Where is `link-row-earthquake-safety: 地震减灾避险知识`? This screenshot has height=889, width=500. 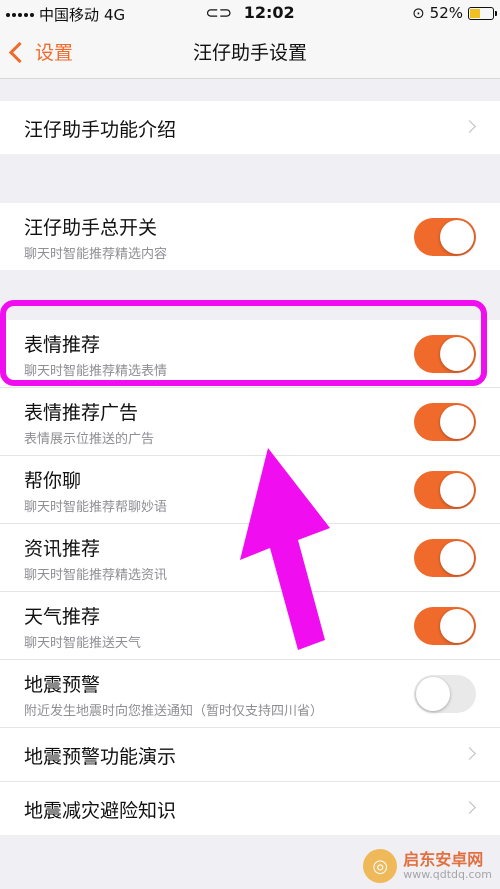
link-row-earthquake-safety: 地震减灾避险知识 is located at coordinates (250, 808).